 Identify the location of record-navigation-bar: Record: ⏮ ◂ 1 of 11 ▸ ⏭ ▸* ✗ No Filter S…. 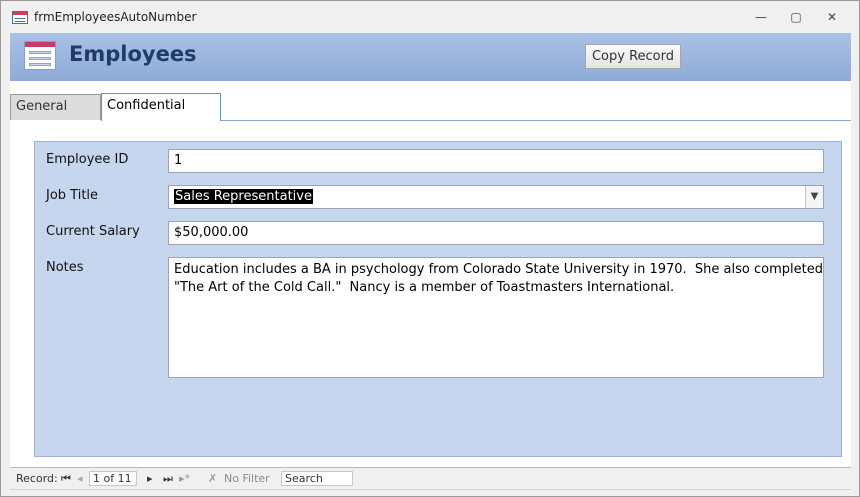
(430, 478).